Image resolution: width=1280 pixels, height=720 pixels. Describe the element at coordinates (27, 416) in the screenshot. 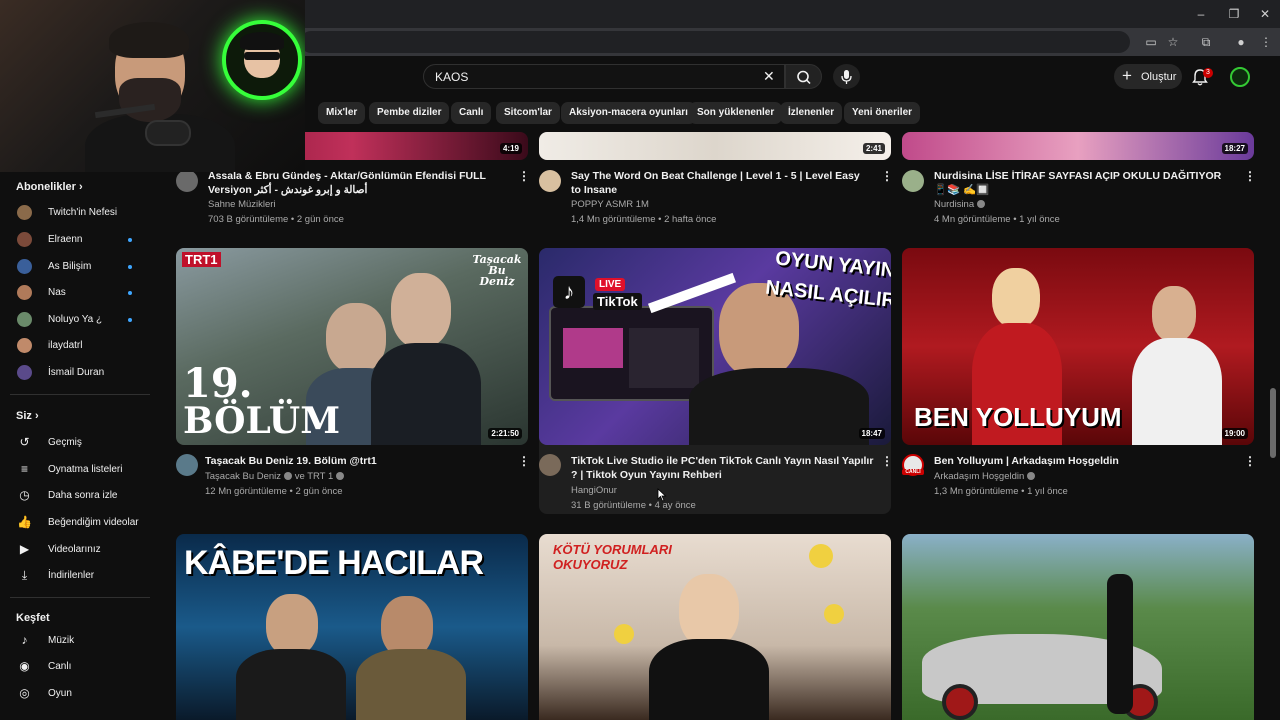

I see `you-heading: Siz ›` at that location.